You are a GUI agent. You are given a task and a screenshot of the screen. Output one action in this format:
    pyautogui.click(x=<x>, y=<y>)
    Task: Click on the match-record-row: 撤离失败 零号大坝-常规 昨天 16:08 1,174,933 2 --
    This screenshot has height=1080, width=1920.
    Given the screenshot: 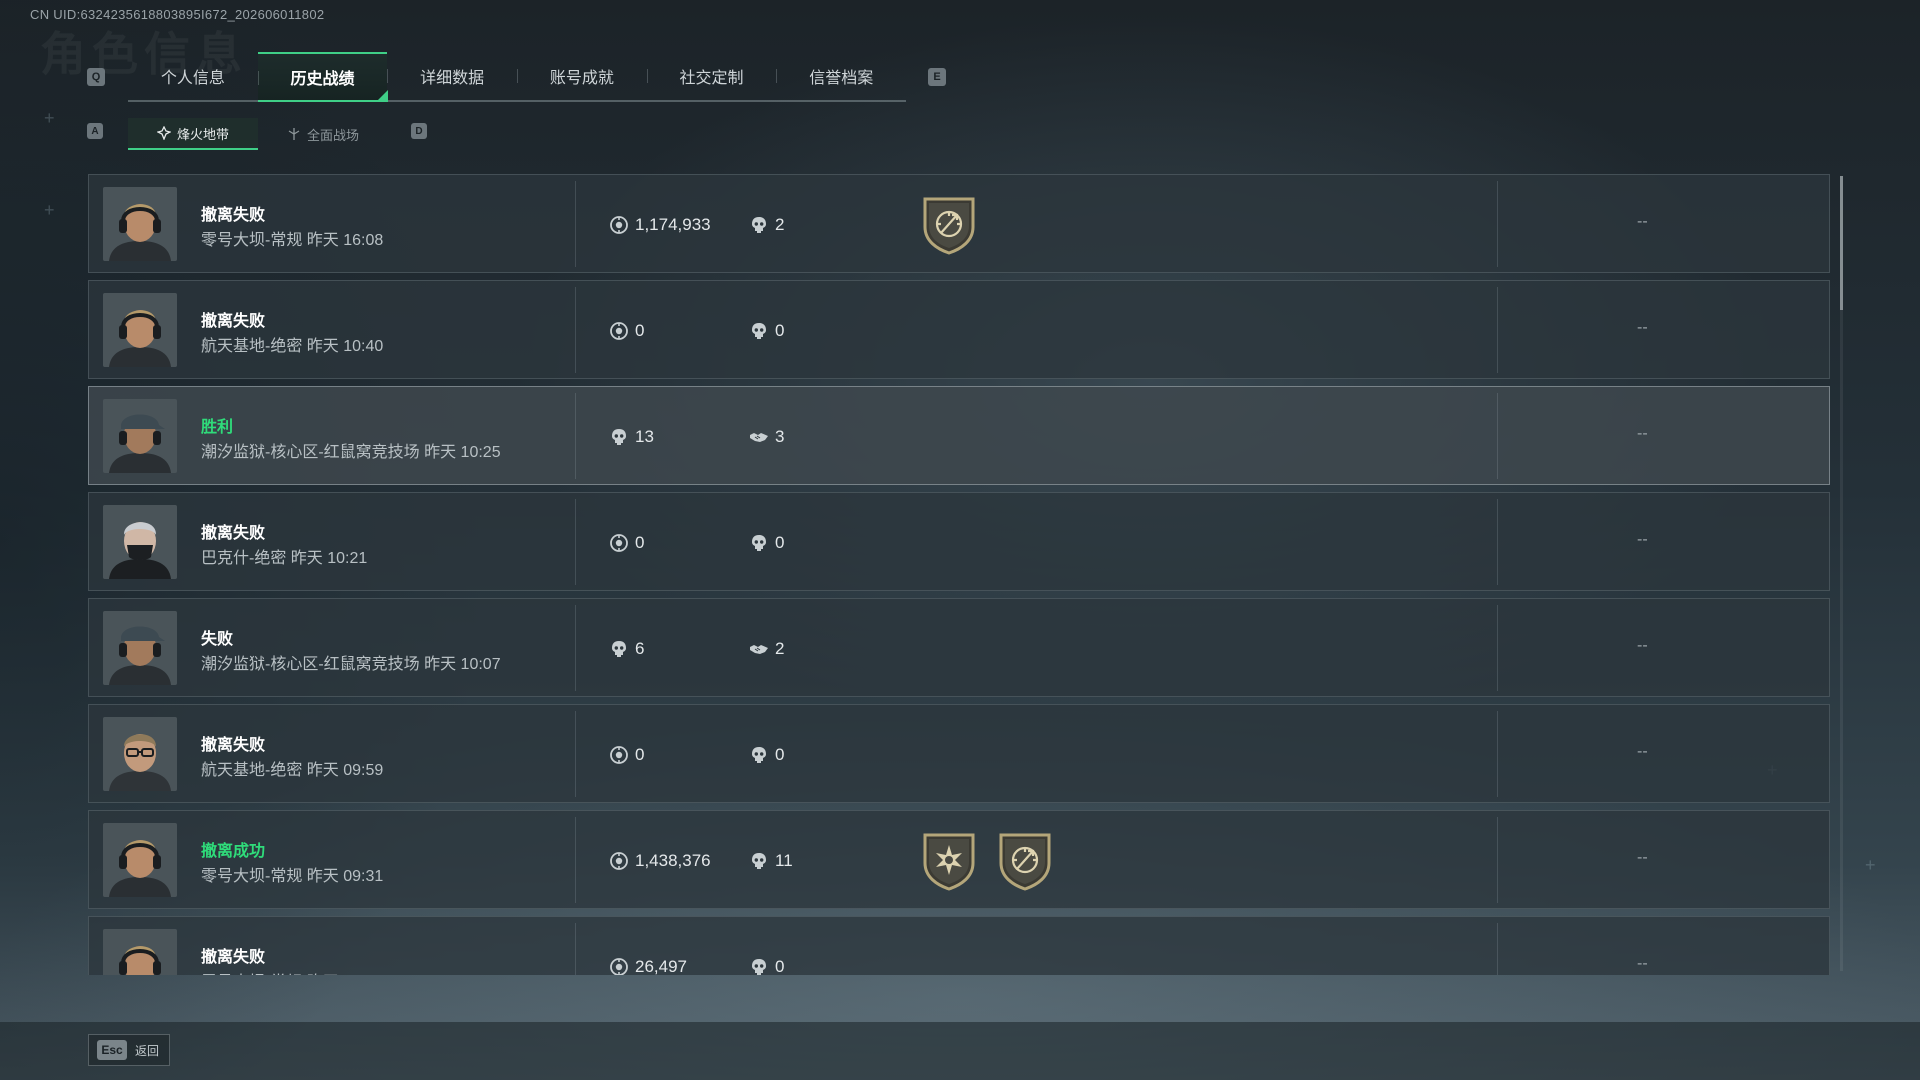 What is the action you would take?
    pyautogui.click(x=959, y=223)
    